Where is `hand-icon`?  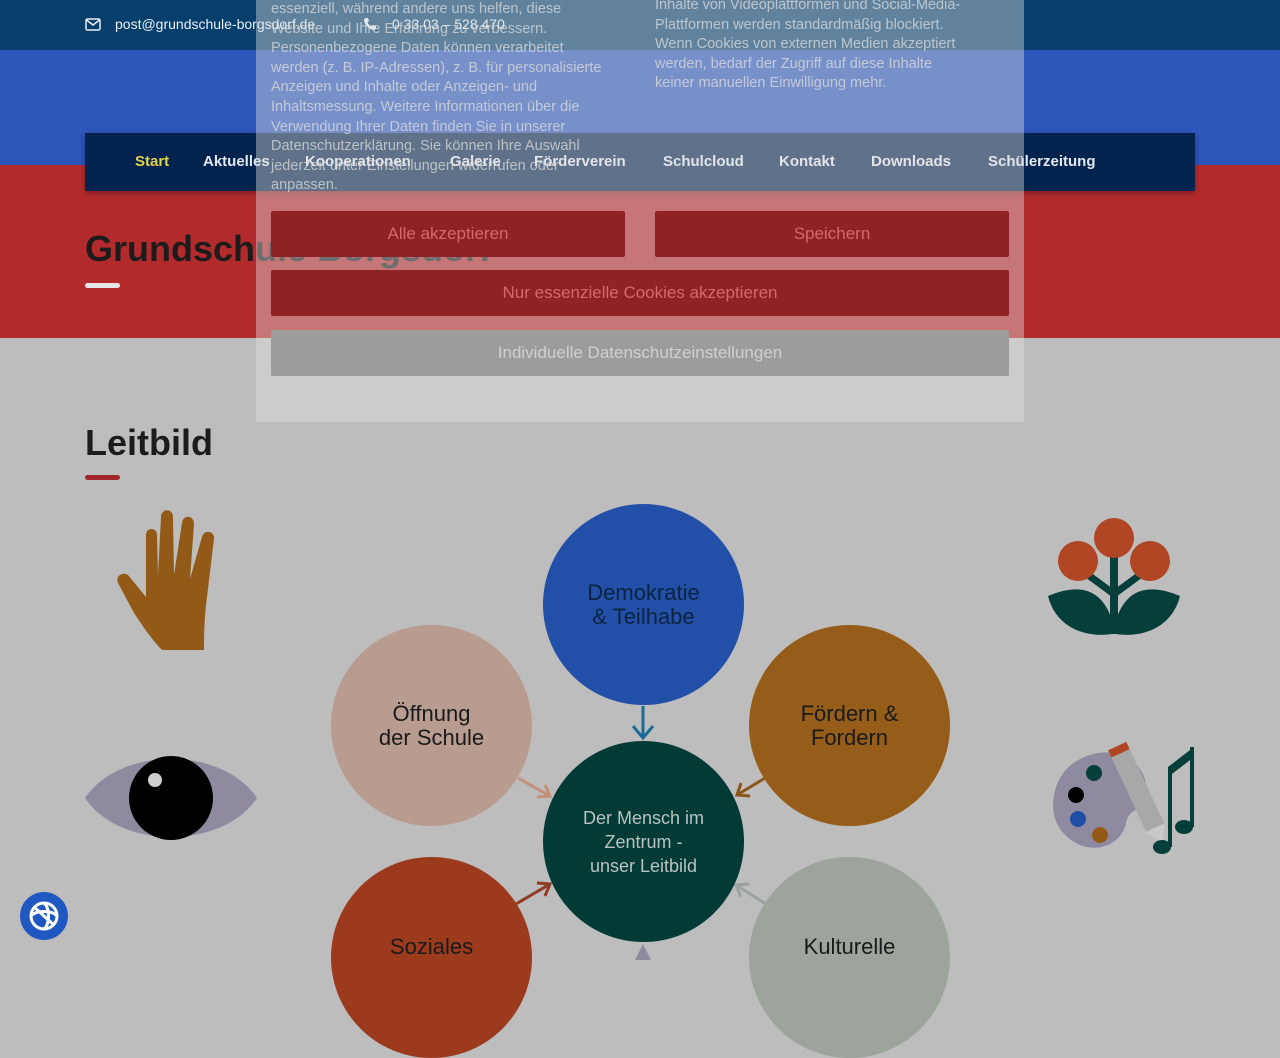
hand-icon is located at coordinates (166, 580).